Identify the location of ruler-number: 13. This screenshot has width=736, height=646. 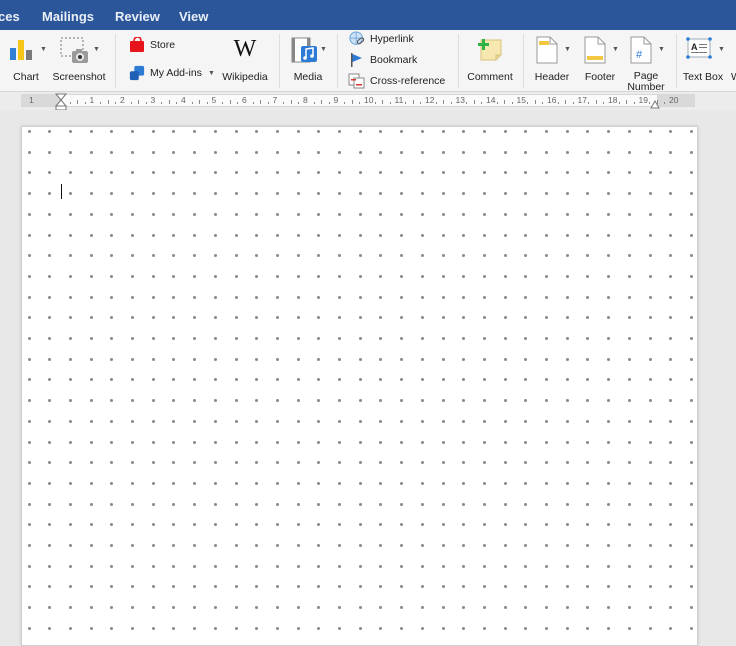
(460, 100).